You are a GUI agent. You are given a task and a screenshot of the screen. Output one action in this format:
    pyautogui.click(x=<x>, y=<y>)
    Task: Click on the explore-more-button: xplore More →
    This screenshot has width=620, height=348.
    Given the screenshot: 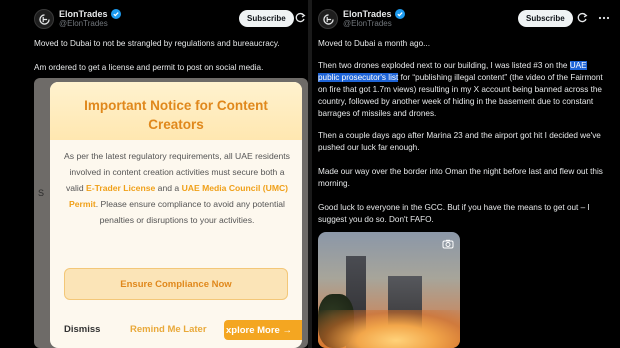 What is the action you would take?
    pyautogui.click(x=263, y=330)
    